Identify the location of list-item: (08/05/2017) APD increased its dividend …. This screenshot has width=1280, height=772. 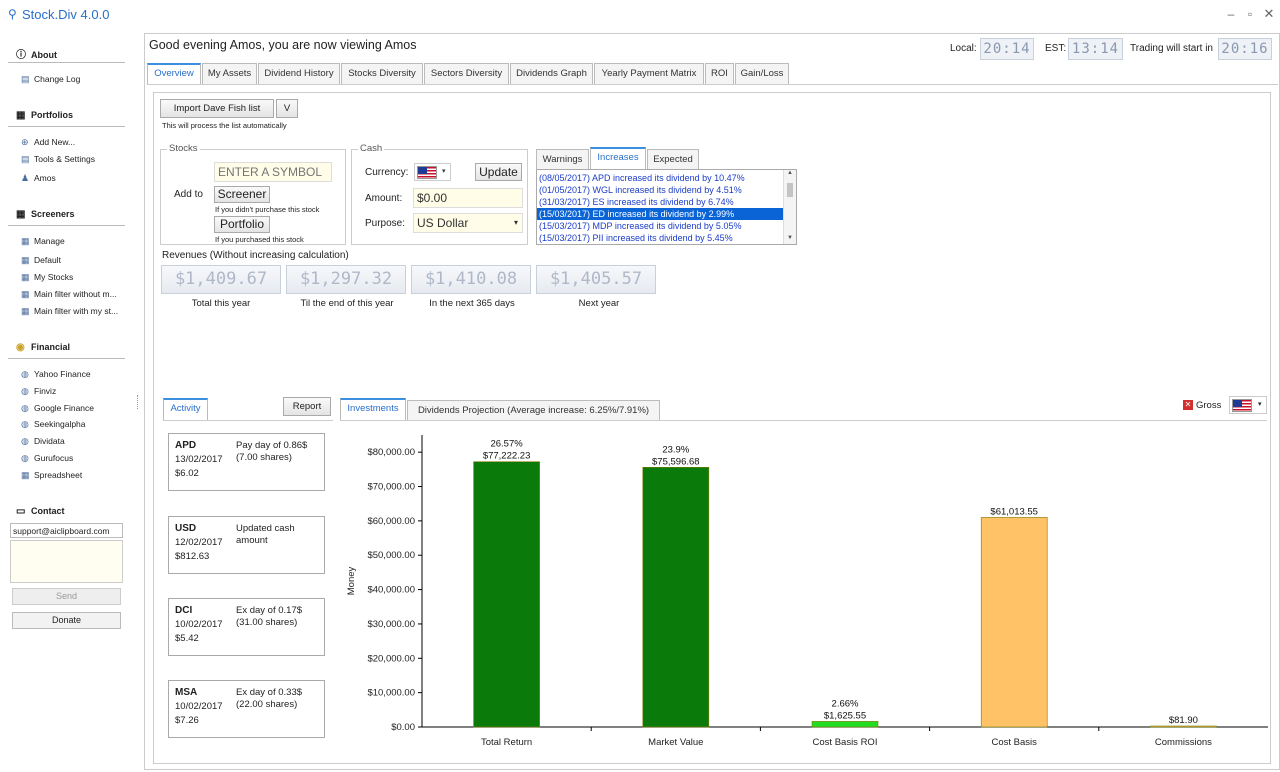
(660, 178).